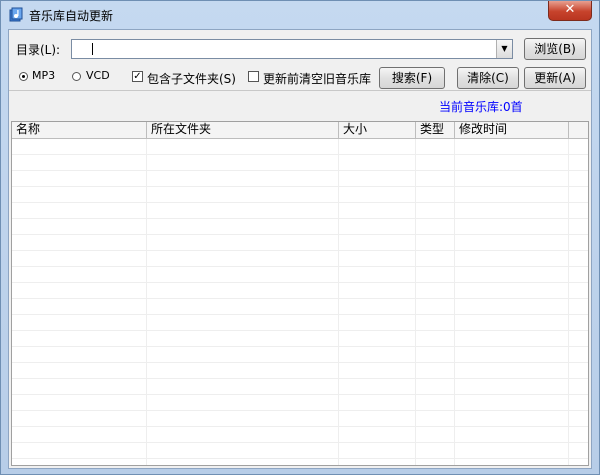  I want to click on update-button: 更新(A), so click(555, 78).